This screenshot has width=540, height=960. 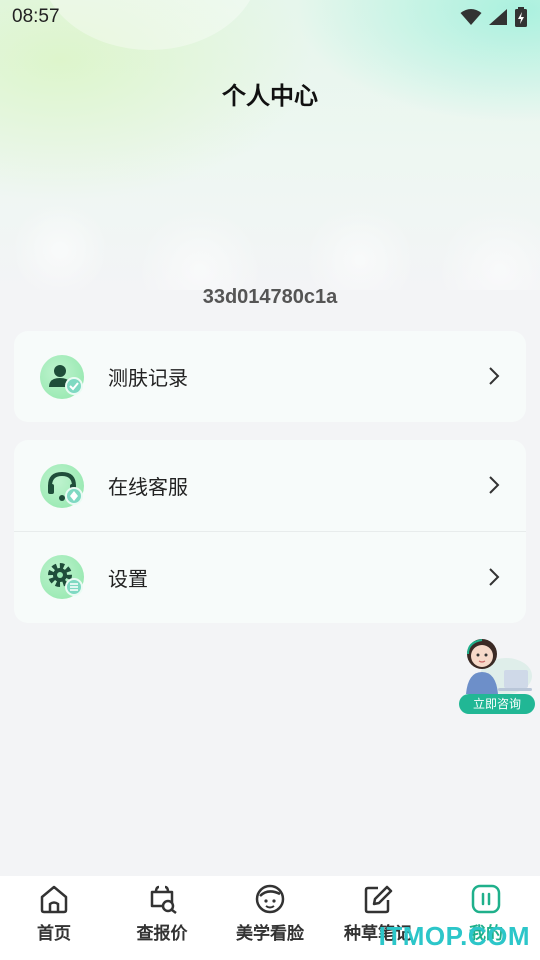 I want to click on note-edit-icon, so click(x=378, y=899).